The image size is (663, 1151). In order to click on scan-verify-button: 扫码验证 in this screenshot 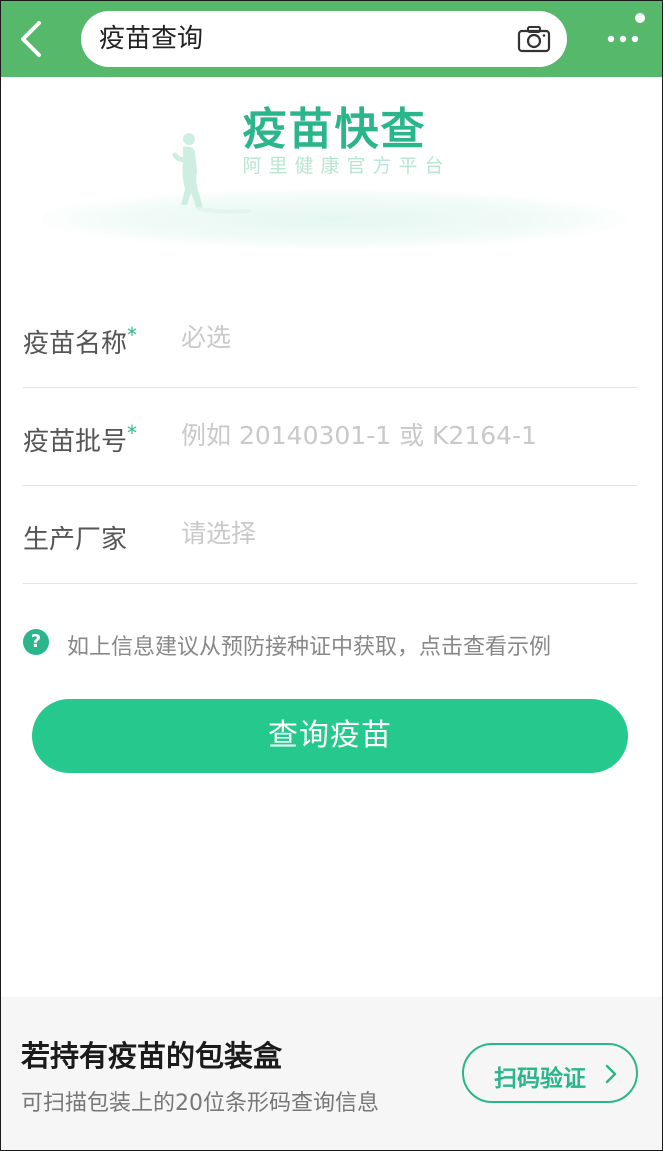, I will do `click(550, 1073)`.